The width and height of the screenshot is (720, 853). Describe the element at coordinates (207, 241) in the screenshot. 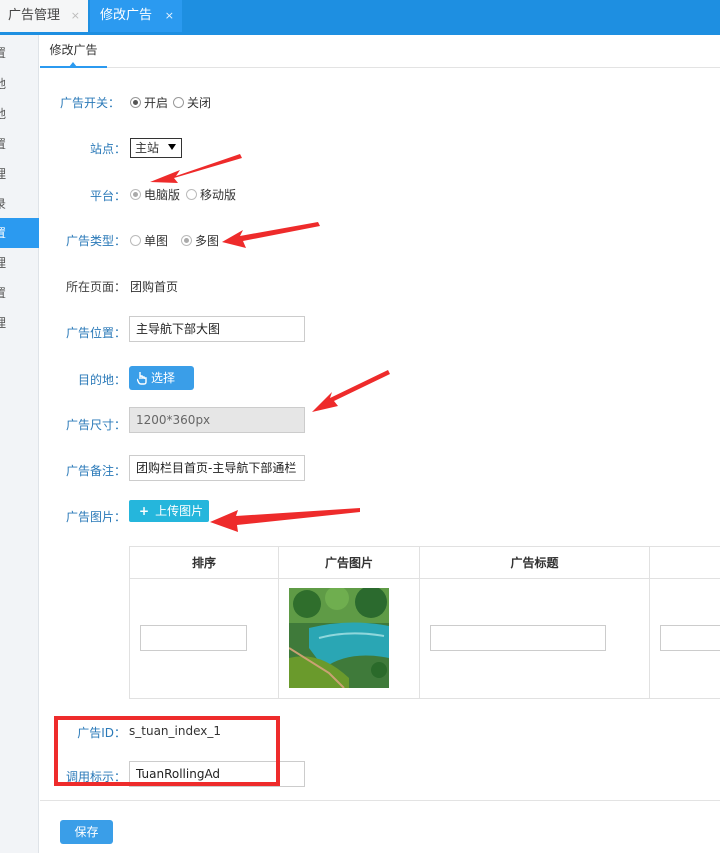

I see `option-label: 多图` at that location.